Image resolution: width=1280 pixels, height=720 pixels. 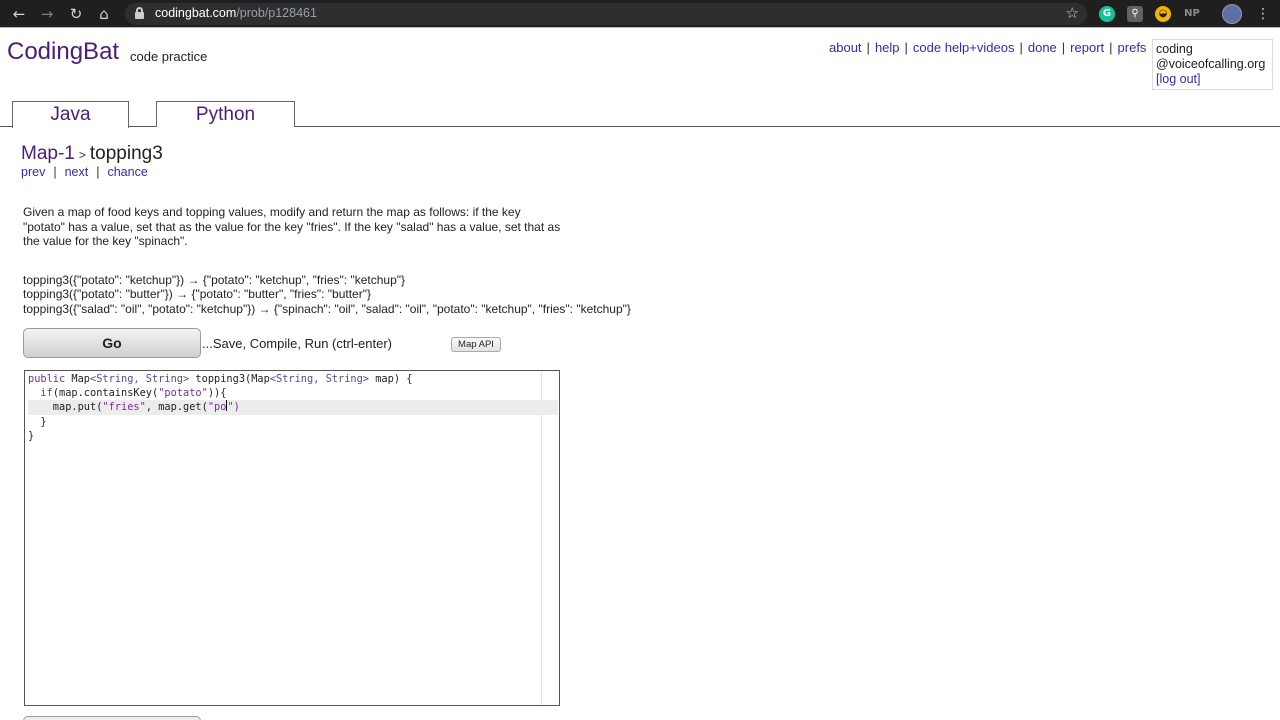 What do you see at coordinates (40, 393) in the screenshot?
I see `code-token: if` at bounding box center [40, 393].